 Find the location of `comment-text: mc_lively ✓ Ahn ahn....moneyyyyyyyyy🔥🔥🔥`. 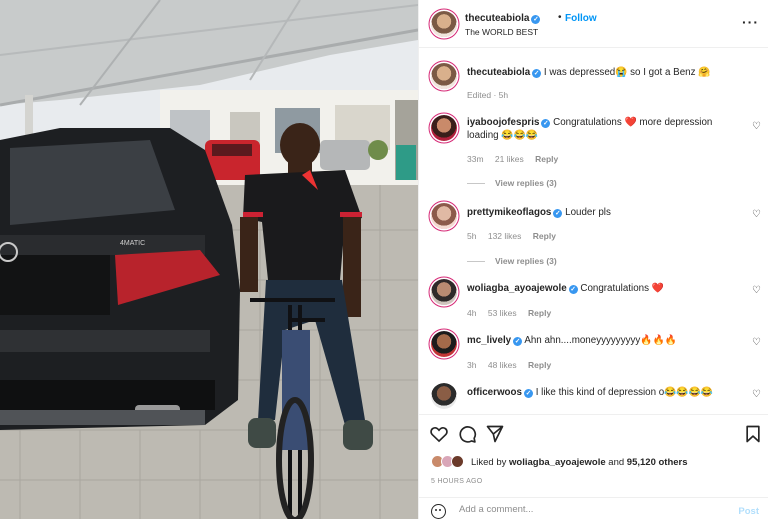

comment-text: mc_lively ✓ Ahn ahn....moneyyyyyyyyy🔥🔥🔥 is located at coordinates (602, 341).